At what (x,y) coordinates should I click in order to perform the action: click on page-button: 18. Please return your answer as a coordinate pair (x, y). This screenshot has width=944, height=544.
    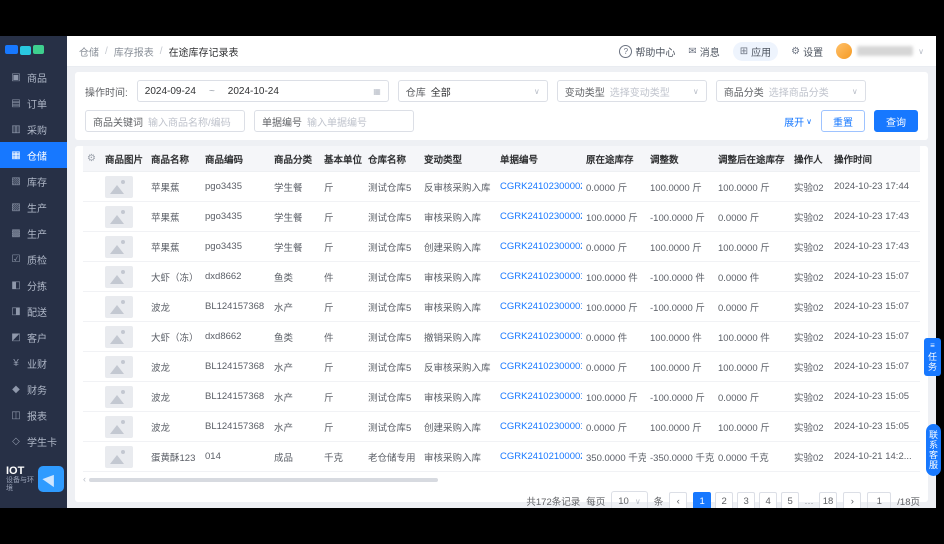
    Looking at the image, I should click on (828, 500).